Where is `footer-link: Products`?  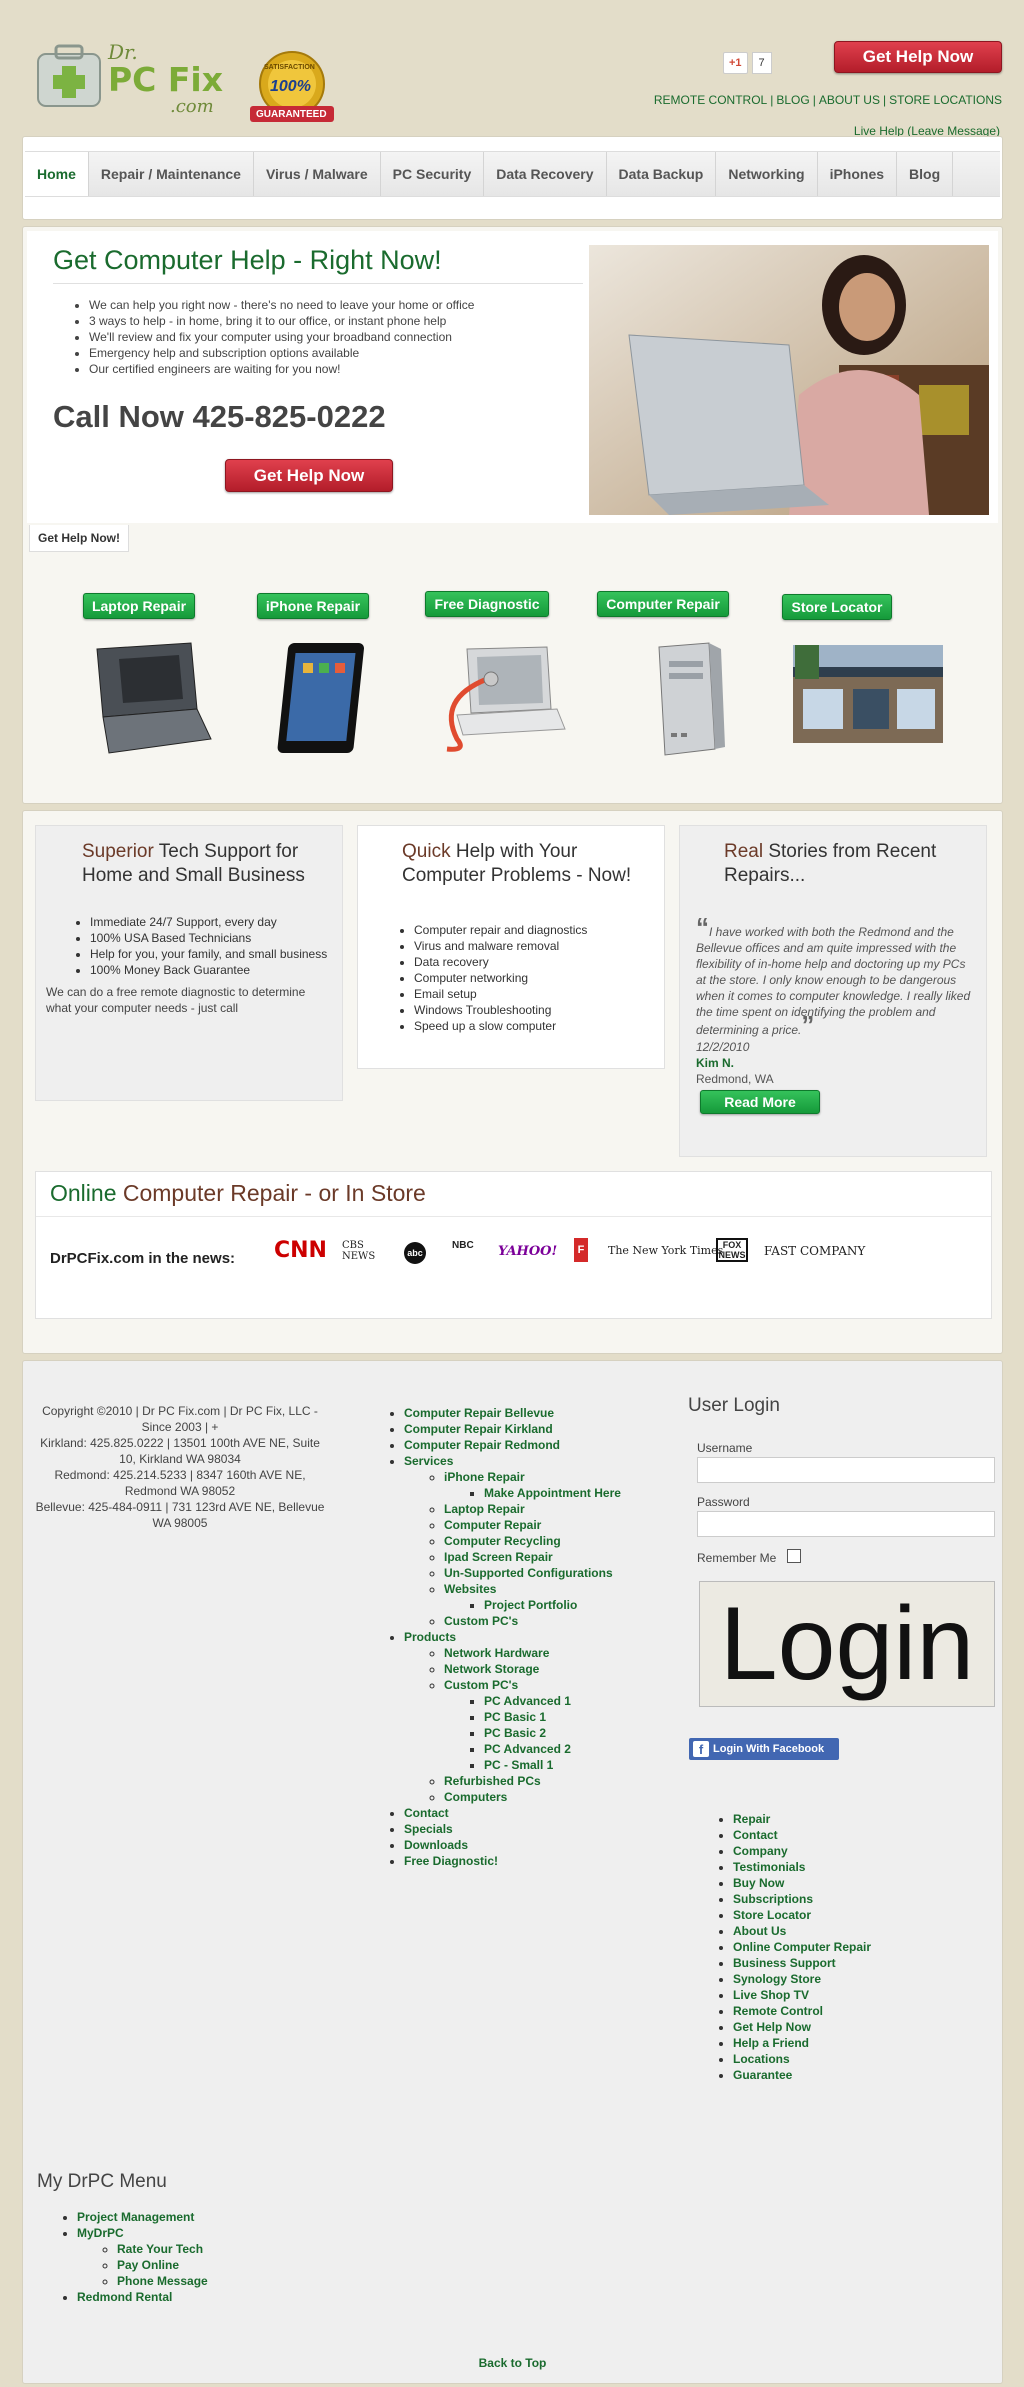
footer-link: Products is located at coordinates (430, 1637).